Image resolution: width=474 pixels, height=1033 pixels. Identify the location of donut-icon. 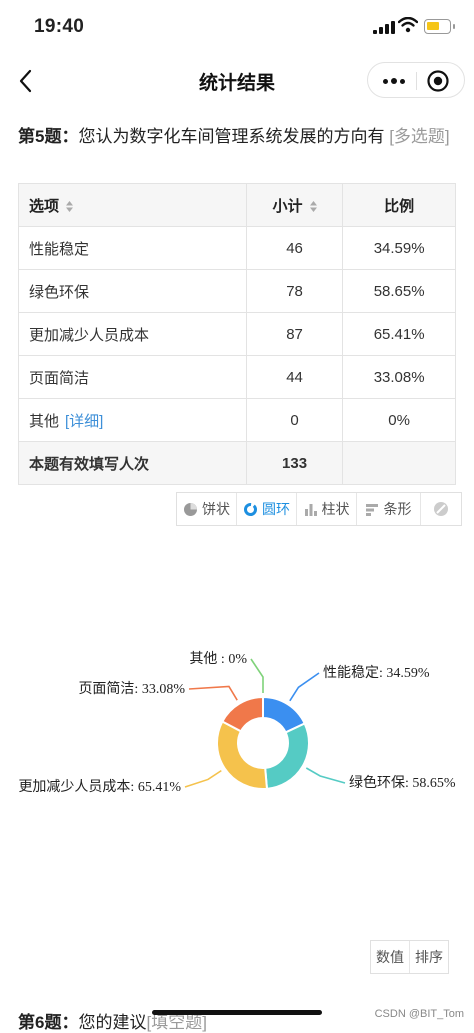
(250, 509).